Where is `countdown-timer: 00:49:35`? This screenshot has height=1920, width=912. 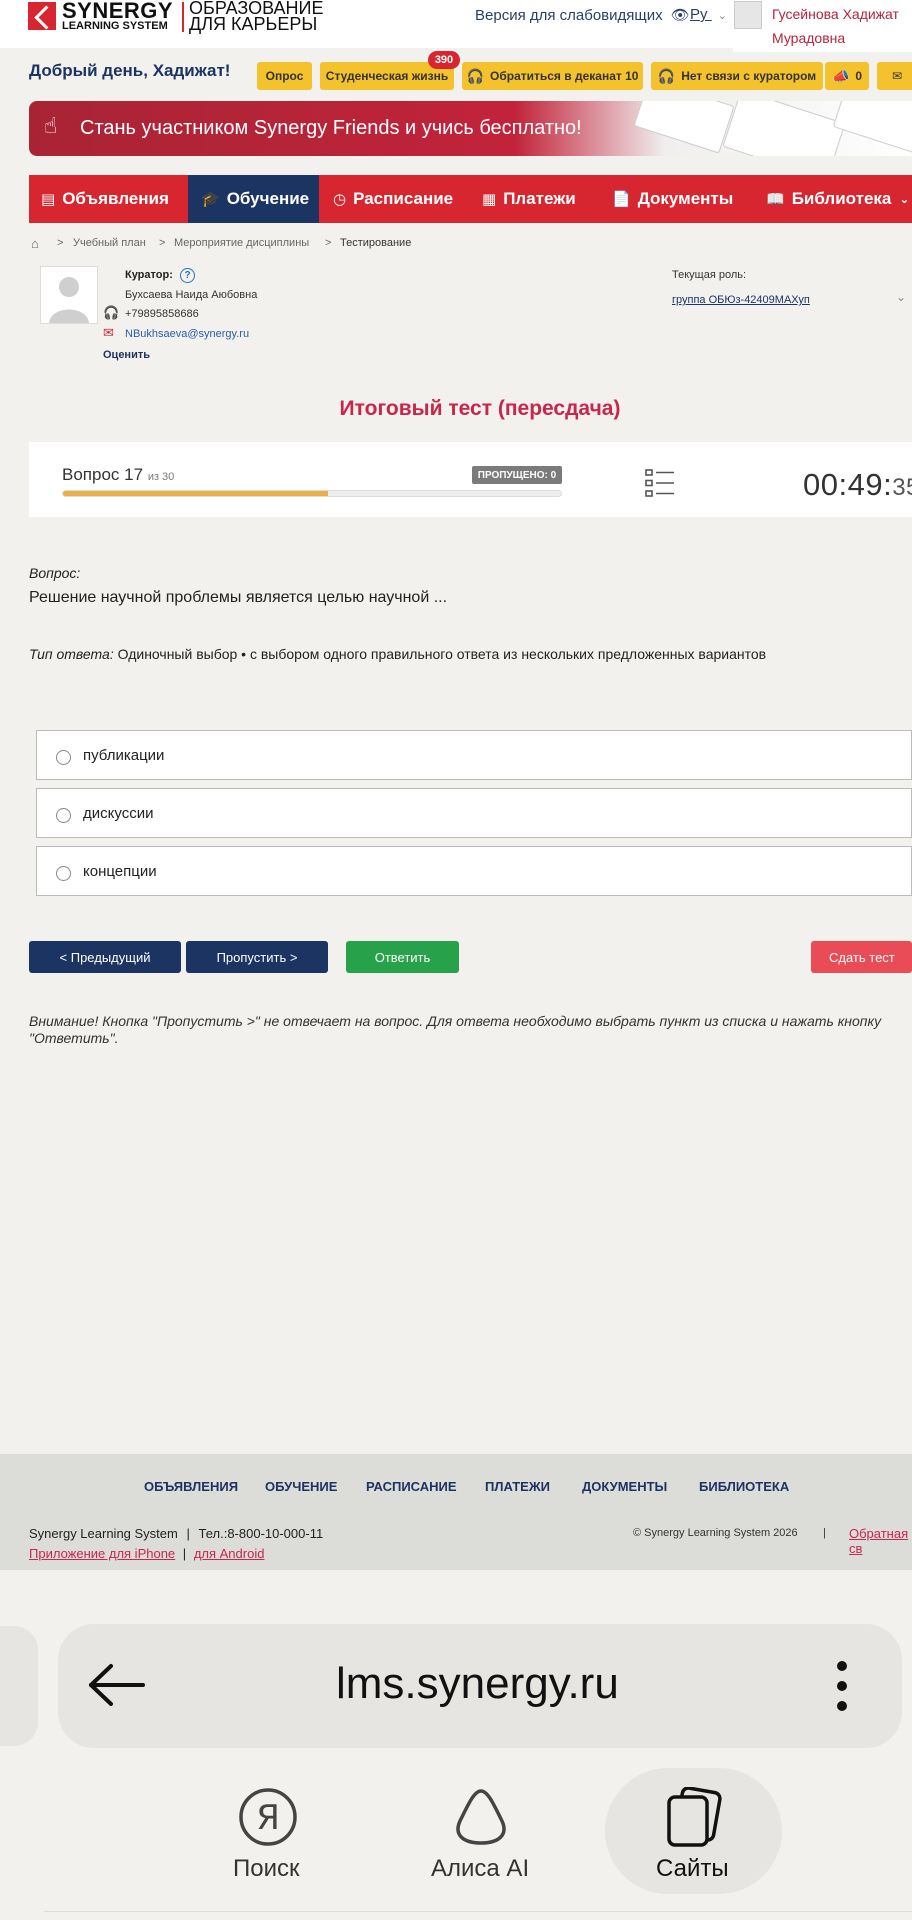
countdown-timer: 00:49:35 is located at coordinates (857, 485).